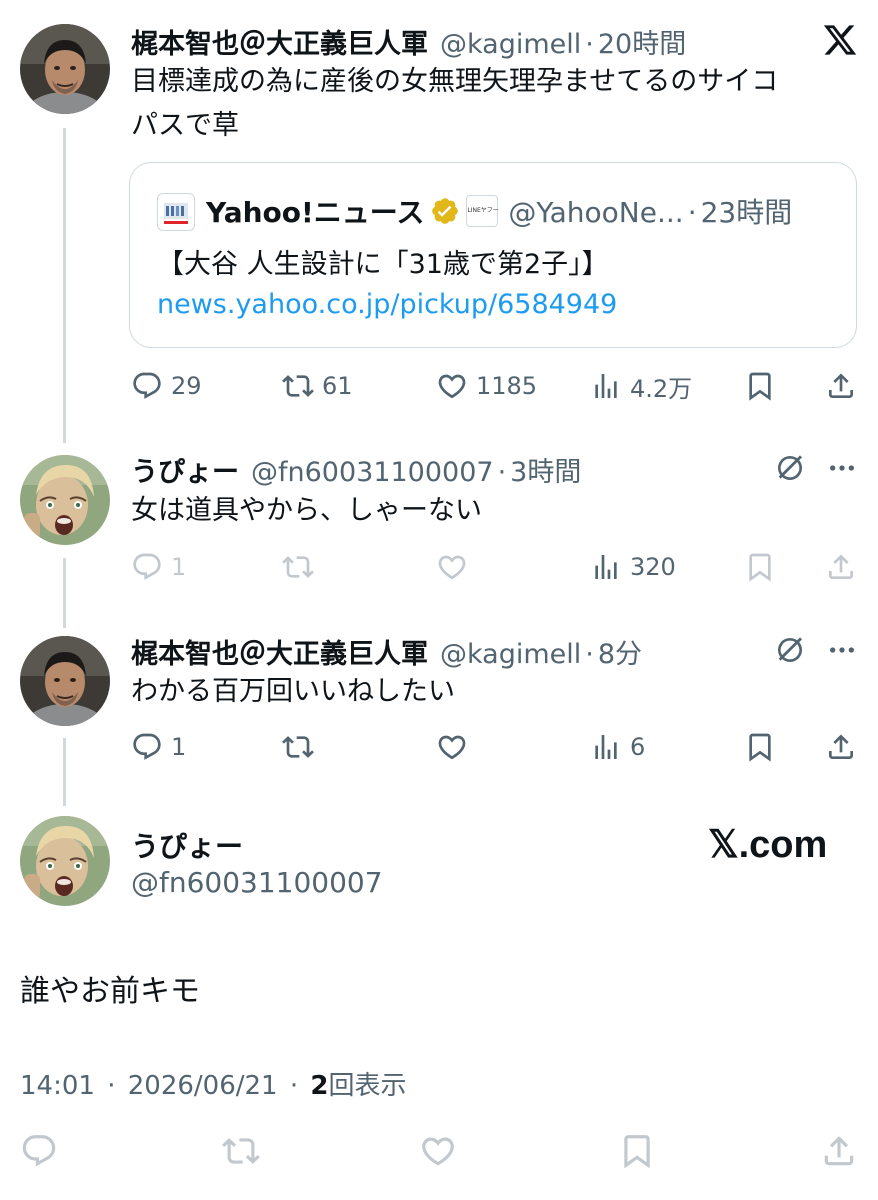  I want to click on like-count: 1185, so click(507, 386).